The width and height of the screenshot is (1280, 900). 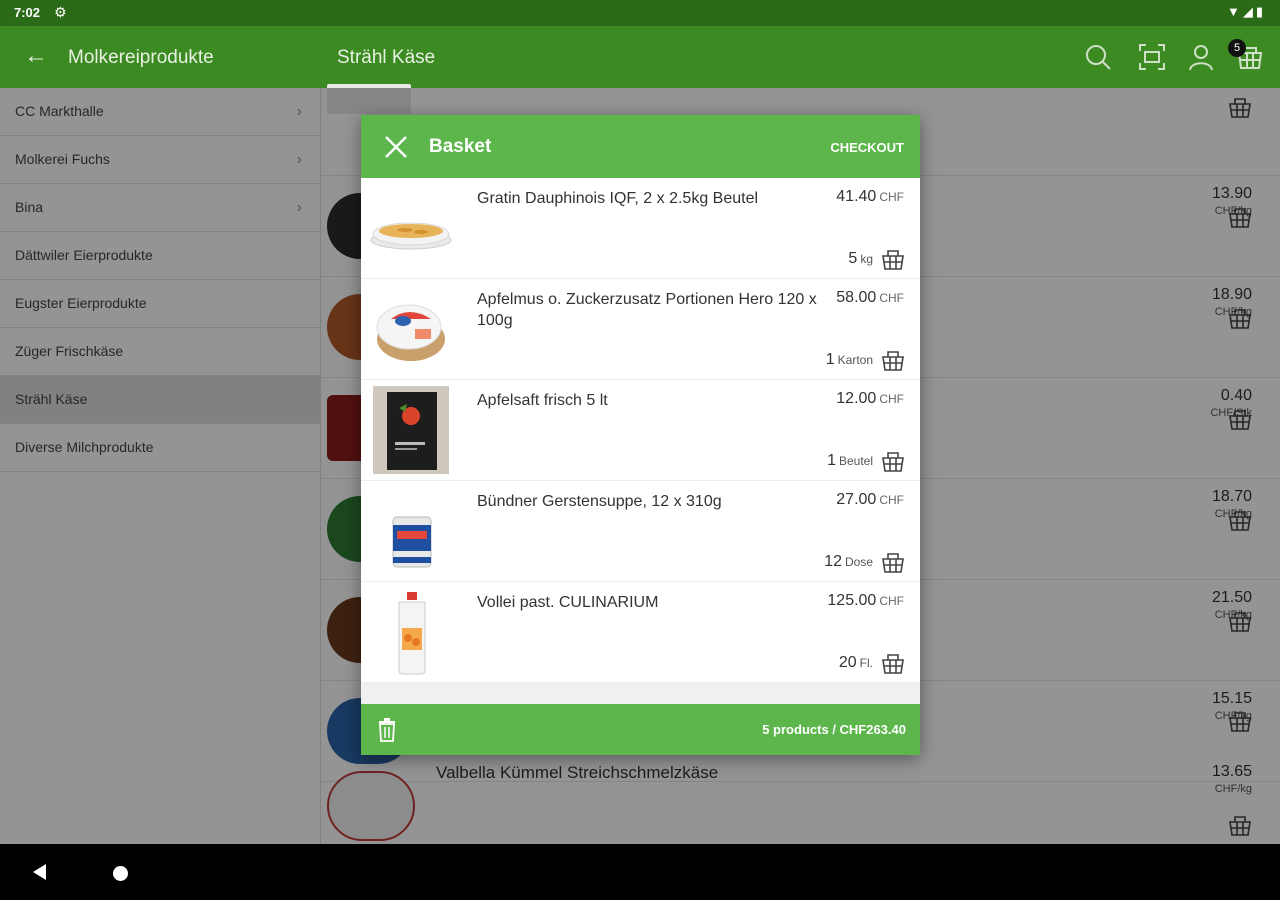 What do you see at coordinates (39, 872) in the screenshot?
I see `nav-back-icon` at bounding box center [39, 872].